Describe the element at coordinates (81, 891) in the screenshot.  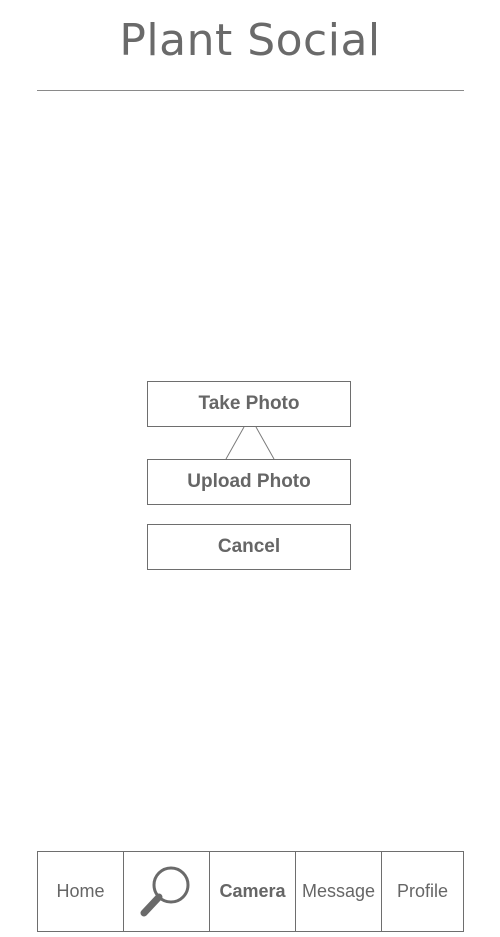
I see `nav-item-home: Home` at that location.